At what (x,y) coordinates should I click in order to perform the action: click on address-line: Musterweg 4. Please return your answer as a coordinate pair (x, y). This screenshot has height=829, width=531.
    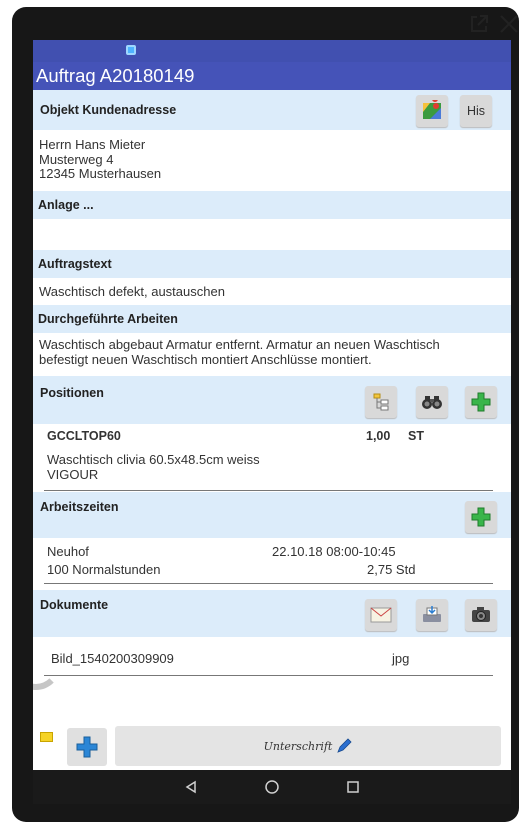
    Looking at the image, I should click on (76, 159).